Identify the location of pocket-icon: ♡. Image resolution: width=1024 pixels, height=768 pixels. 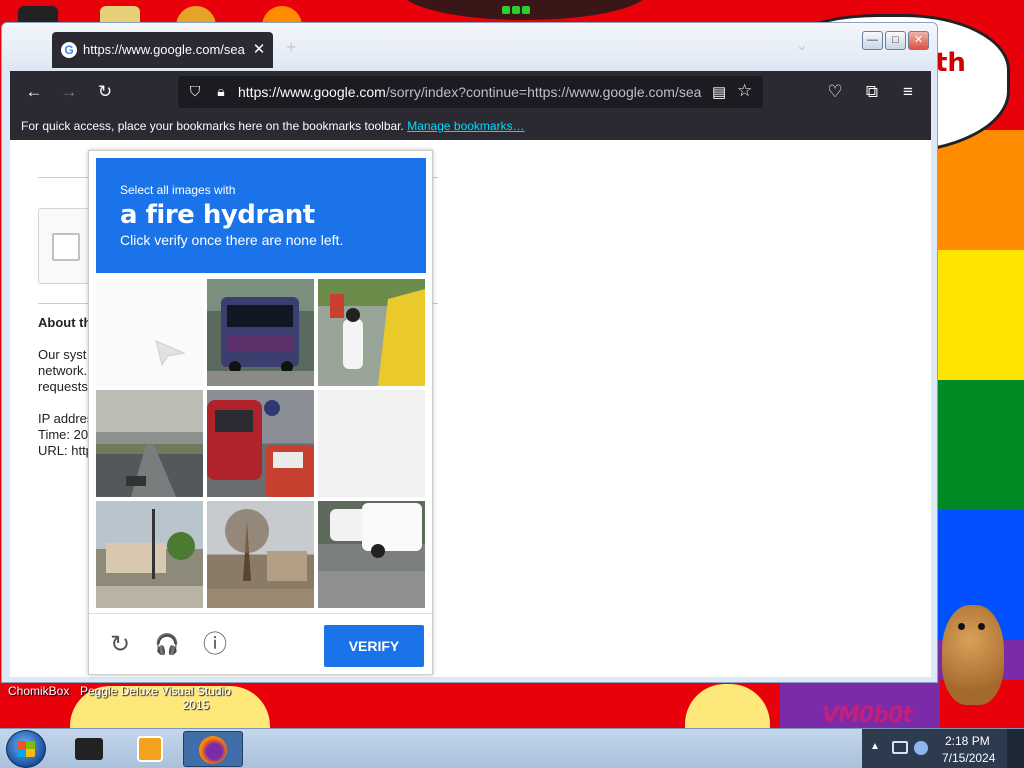
(835, 92).